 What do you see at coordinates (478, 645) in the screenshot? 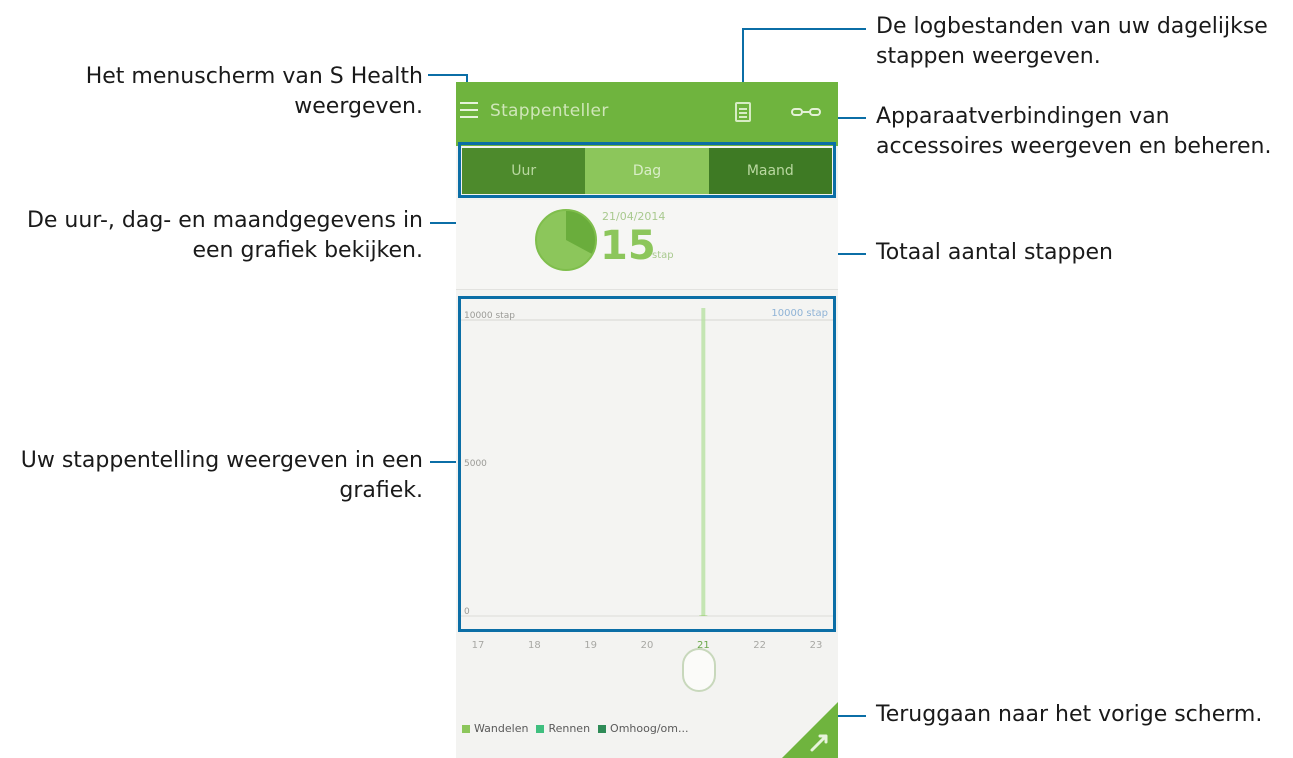
I see `x-tick-label: 17` at bounding box center [478, 645].